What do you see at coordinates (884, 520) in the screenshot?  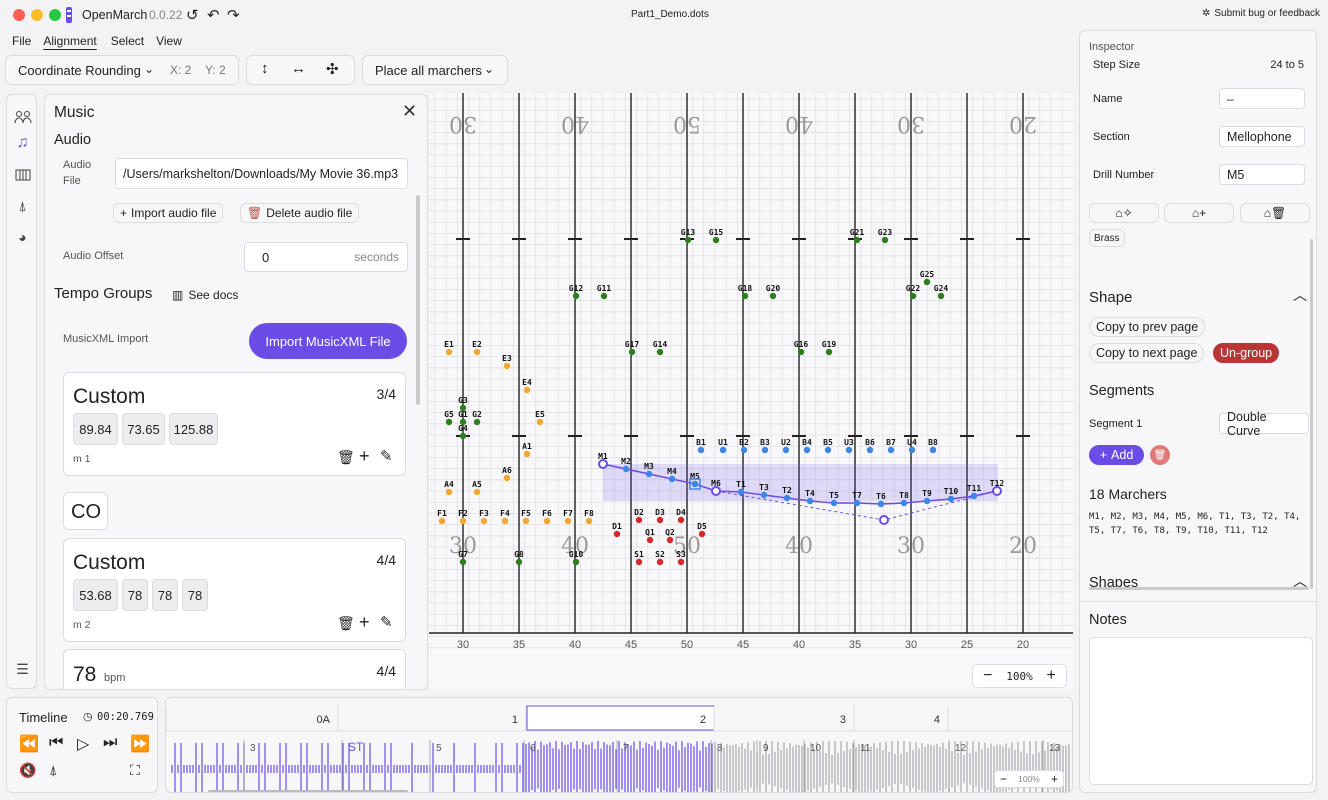 I see `control-point` at bounding box center [884, 520].